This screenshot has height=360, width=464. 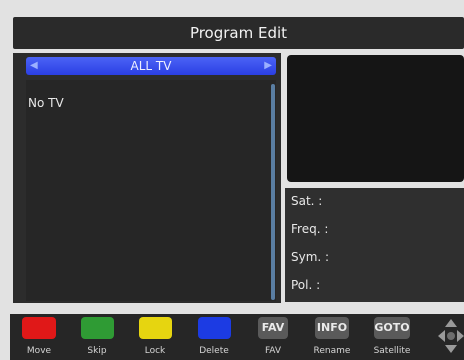 I want to click on channel-group-selector: ◀ ALL TV ▶, so click(x=151, y=66).